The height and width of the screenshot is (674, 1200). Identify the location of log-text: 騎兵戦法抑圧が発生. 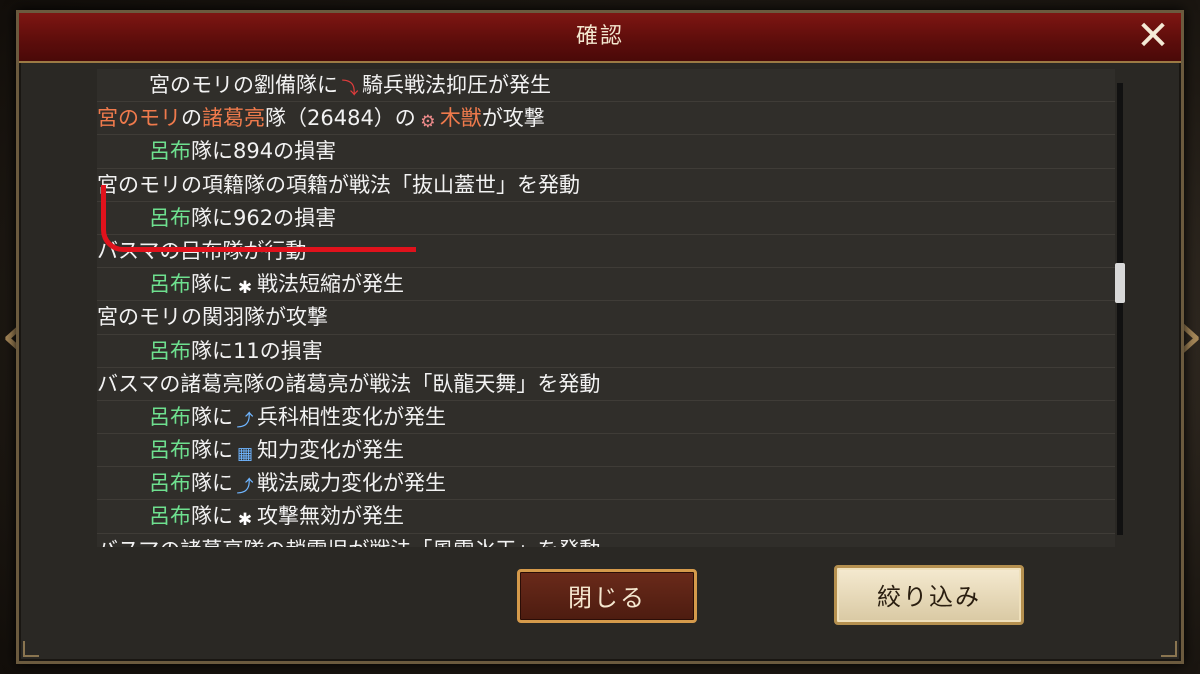
(456, 85).